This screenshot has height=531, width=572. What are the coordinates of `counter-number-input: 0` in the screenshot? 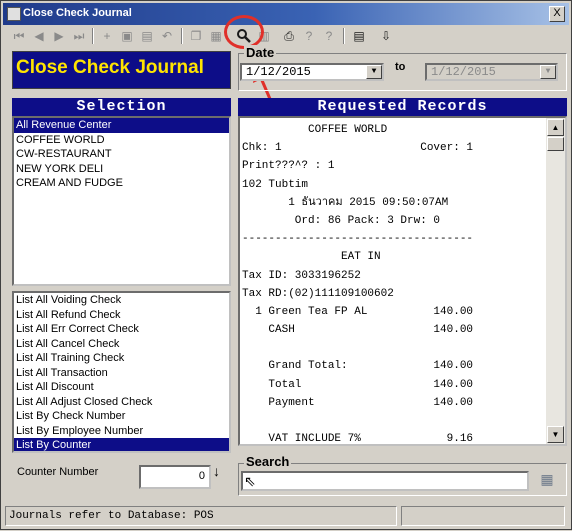 It's located at (175, 477).